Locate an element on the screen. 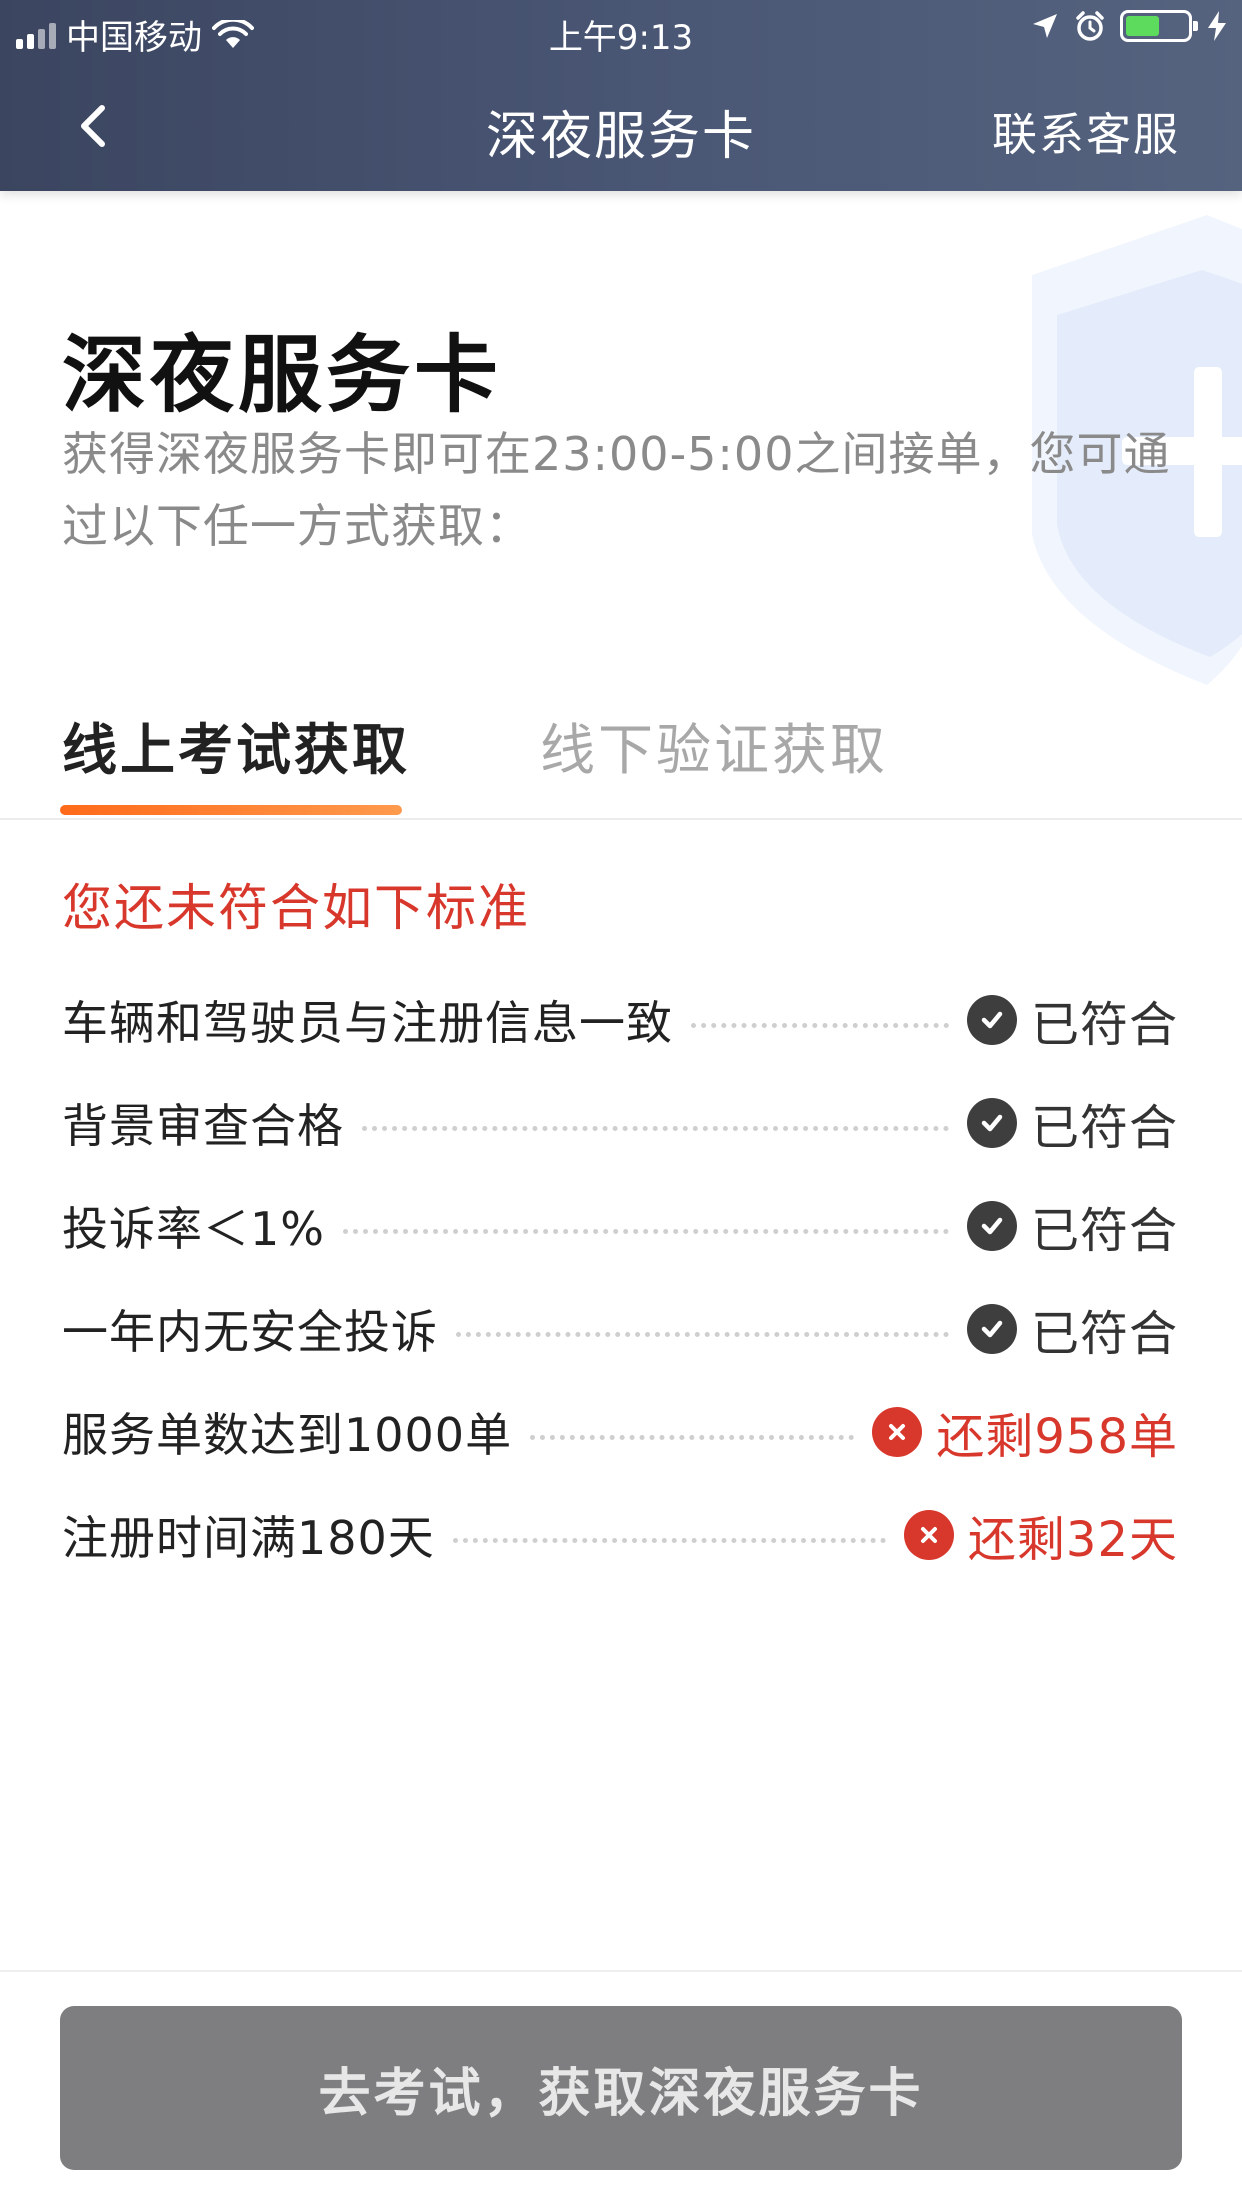  status-bar: 中国移动 上午9:13 is located at coordinates (621, 30).